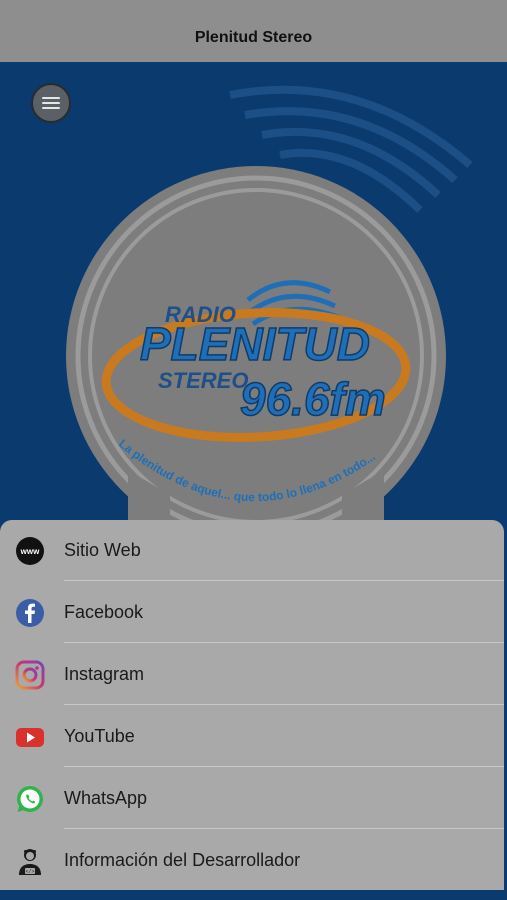 The width and height of the screenshot is (507, 900). I want to click on page-title: Plenitud Stereo, so click(253, 37).